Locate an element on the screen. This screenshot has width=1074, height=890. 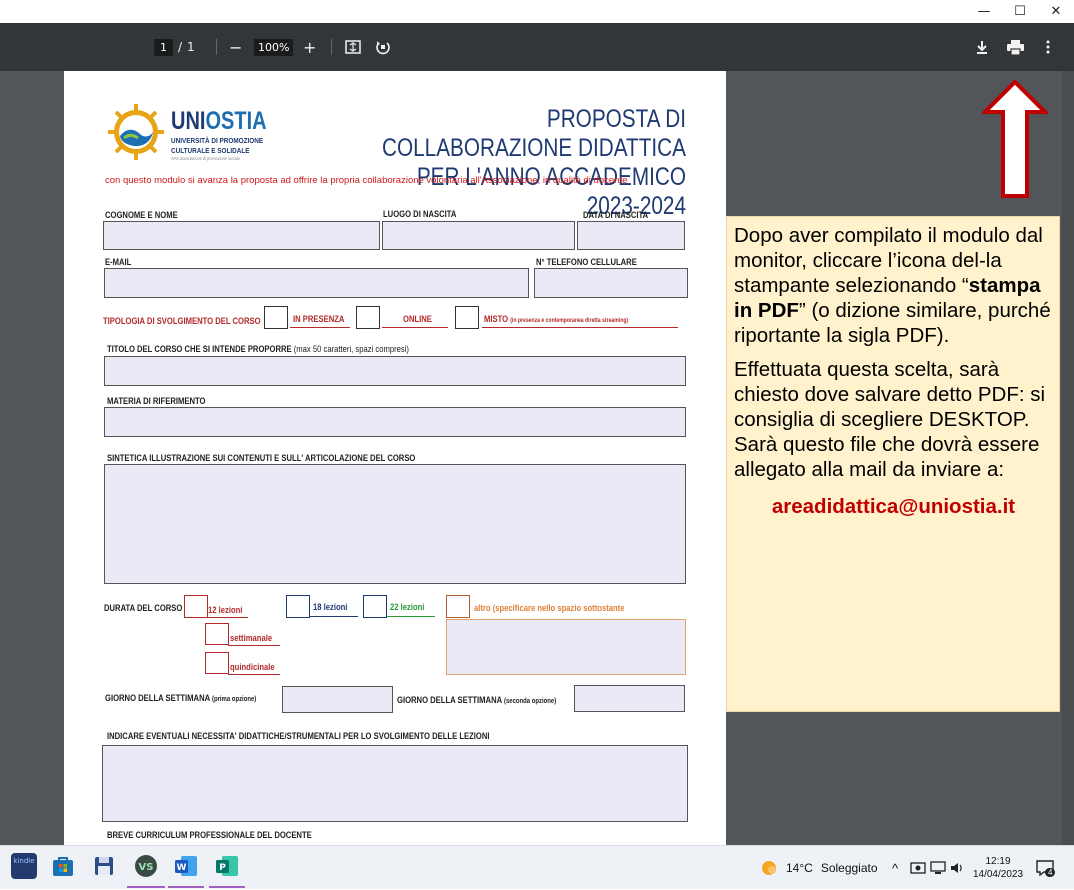
brand-subtitle-3: APS associazione di promozione sociale is located at coordinates (205, 158).